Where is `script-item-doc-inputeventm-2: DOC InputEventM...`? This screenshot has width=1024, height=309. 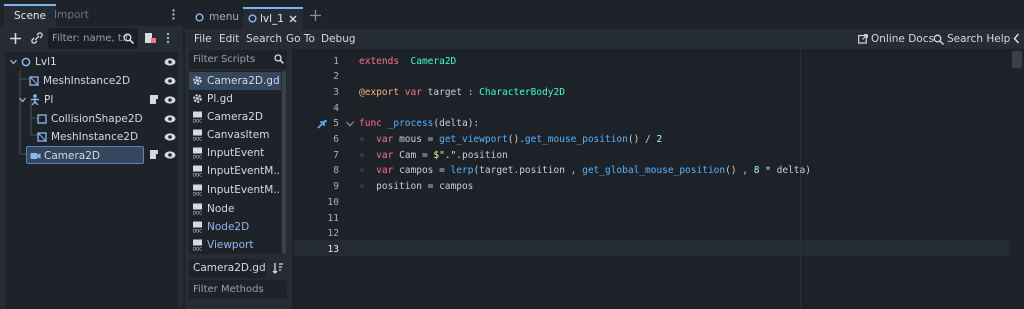 script-item-doc-inputeventm-2: DOC InputEventM... is located at coordinates (235, 190).